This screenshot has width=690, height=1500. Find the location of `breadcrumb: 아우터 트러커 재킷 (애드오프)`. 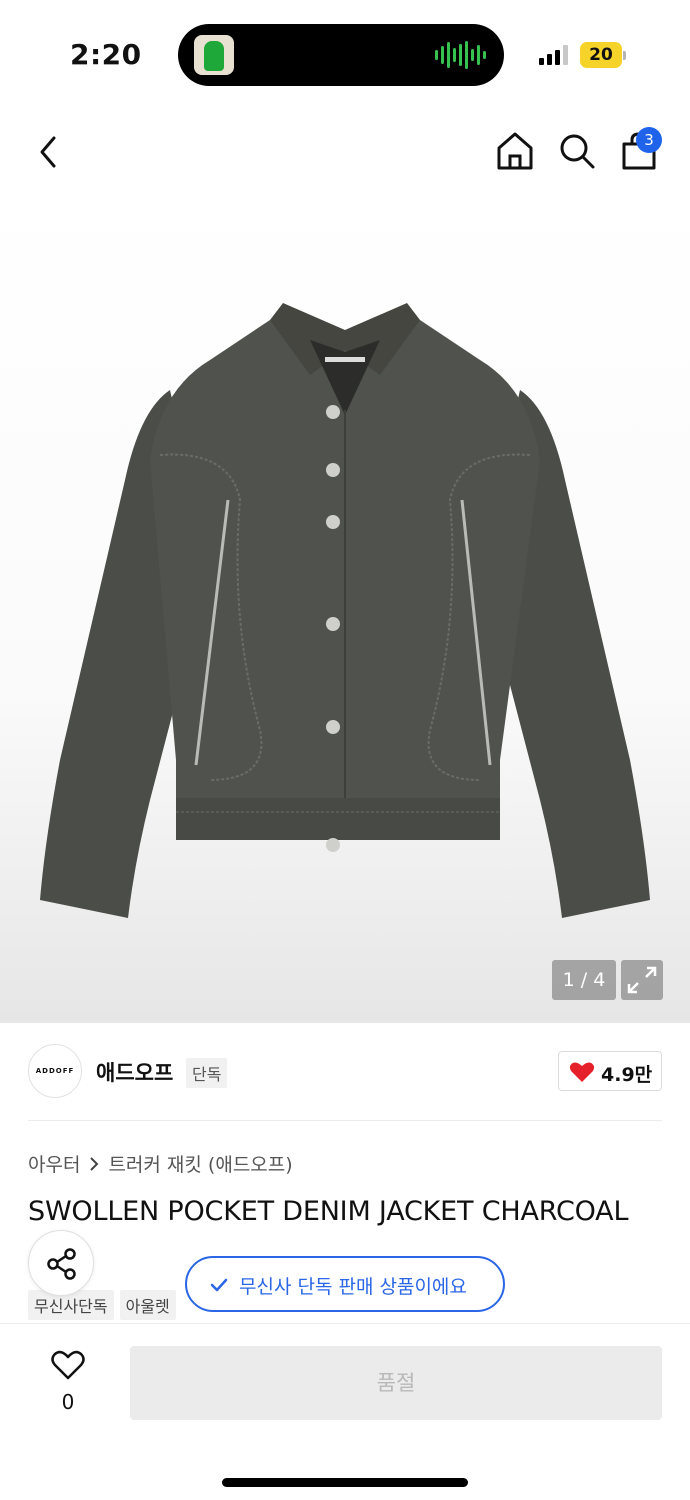

breadcrumb: 아우터 트러커 재킷 (애드오프) is located at coordinates (160, 1163).